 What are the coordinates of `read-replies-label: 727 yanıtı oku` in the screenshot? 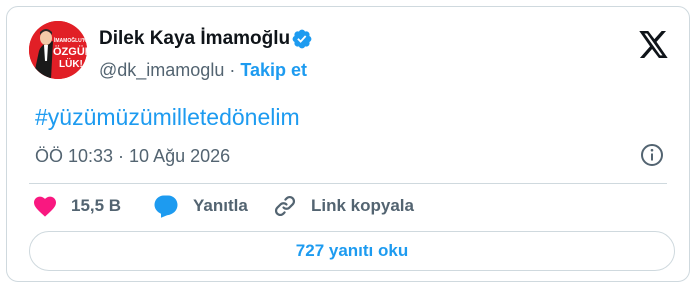 It's located at (352, 250).